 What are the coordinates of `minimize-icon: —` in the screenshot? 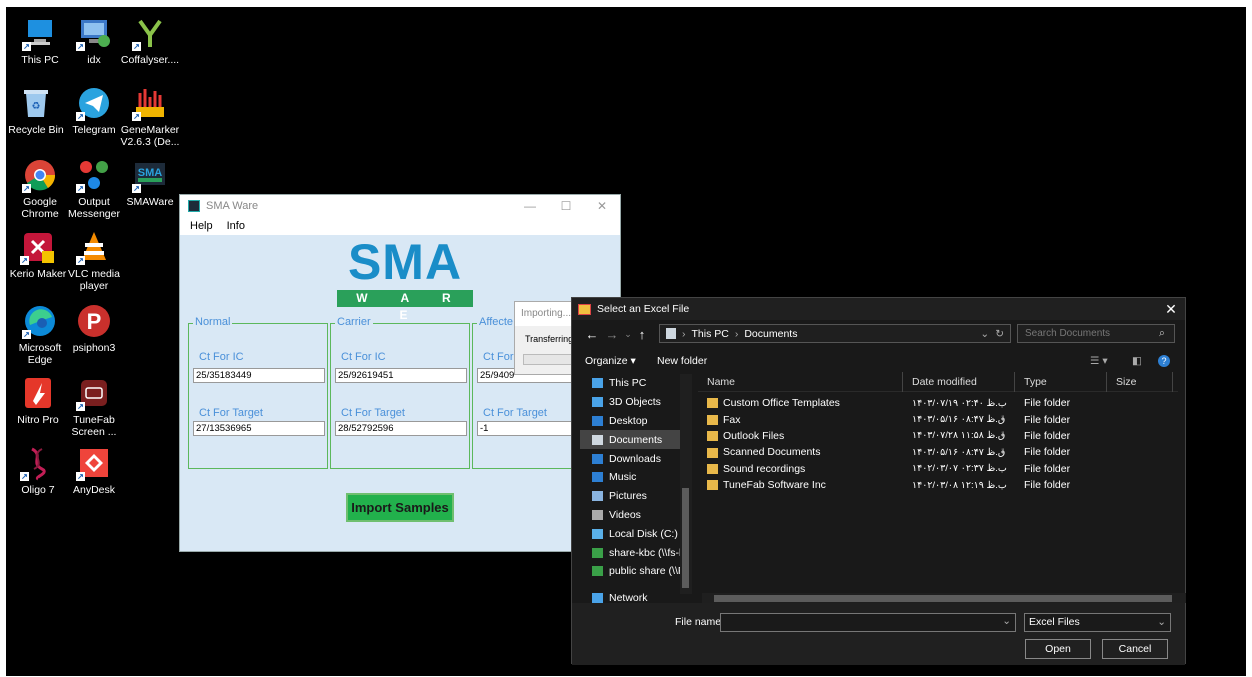 It's located at (530, 206).